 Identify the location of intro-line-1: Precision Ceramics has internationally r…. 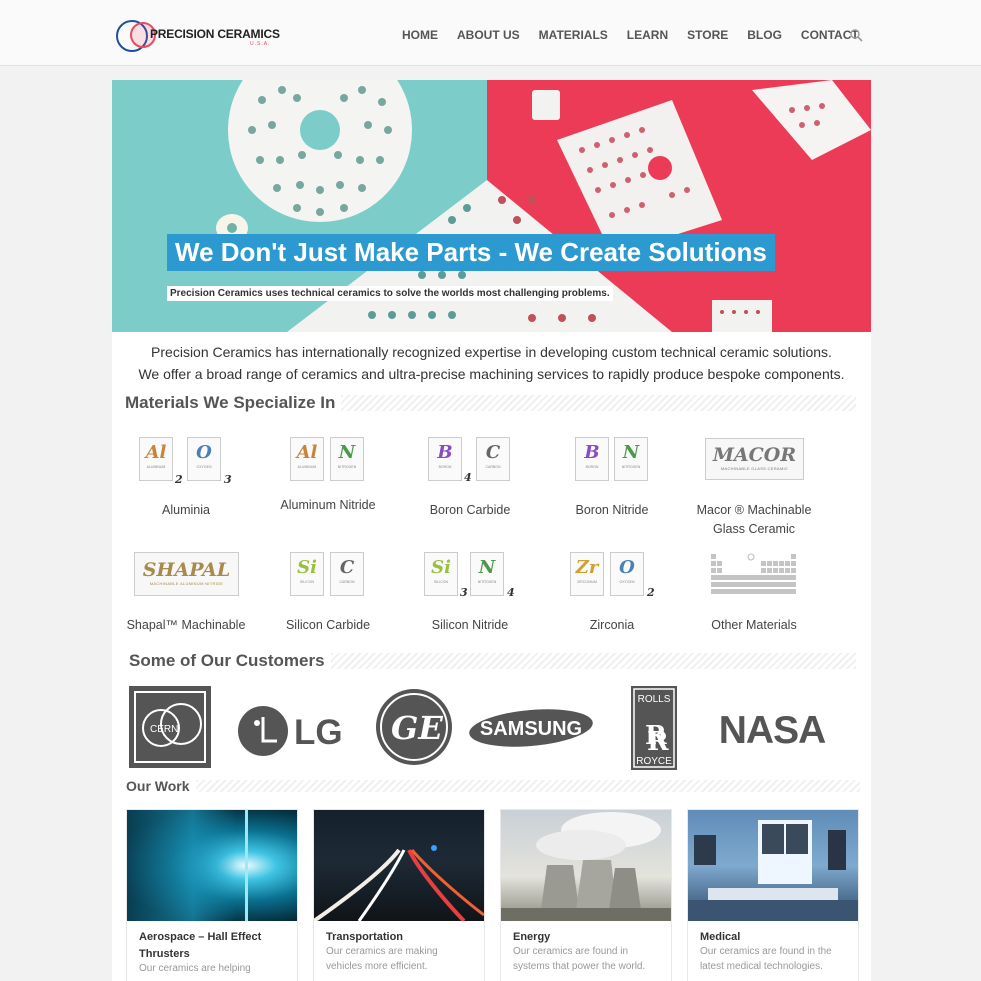
(491, 352).